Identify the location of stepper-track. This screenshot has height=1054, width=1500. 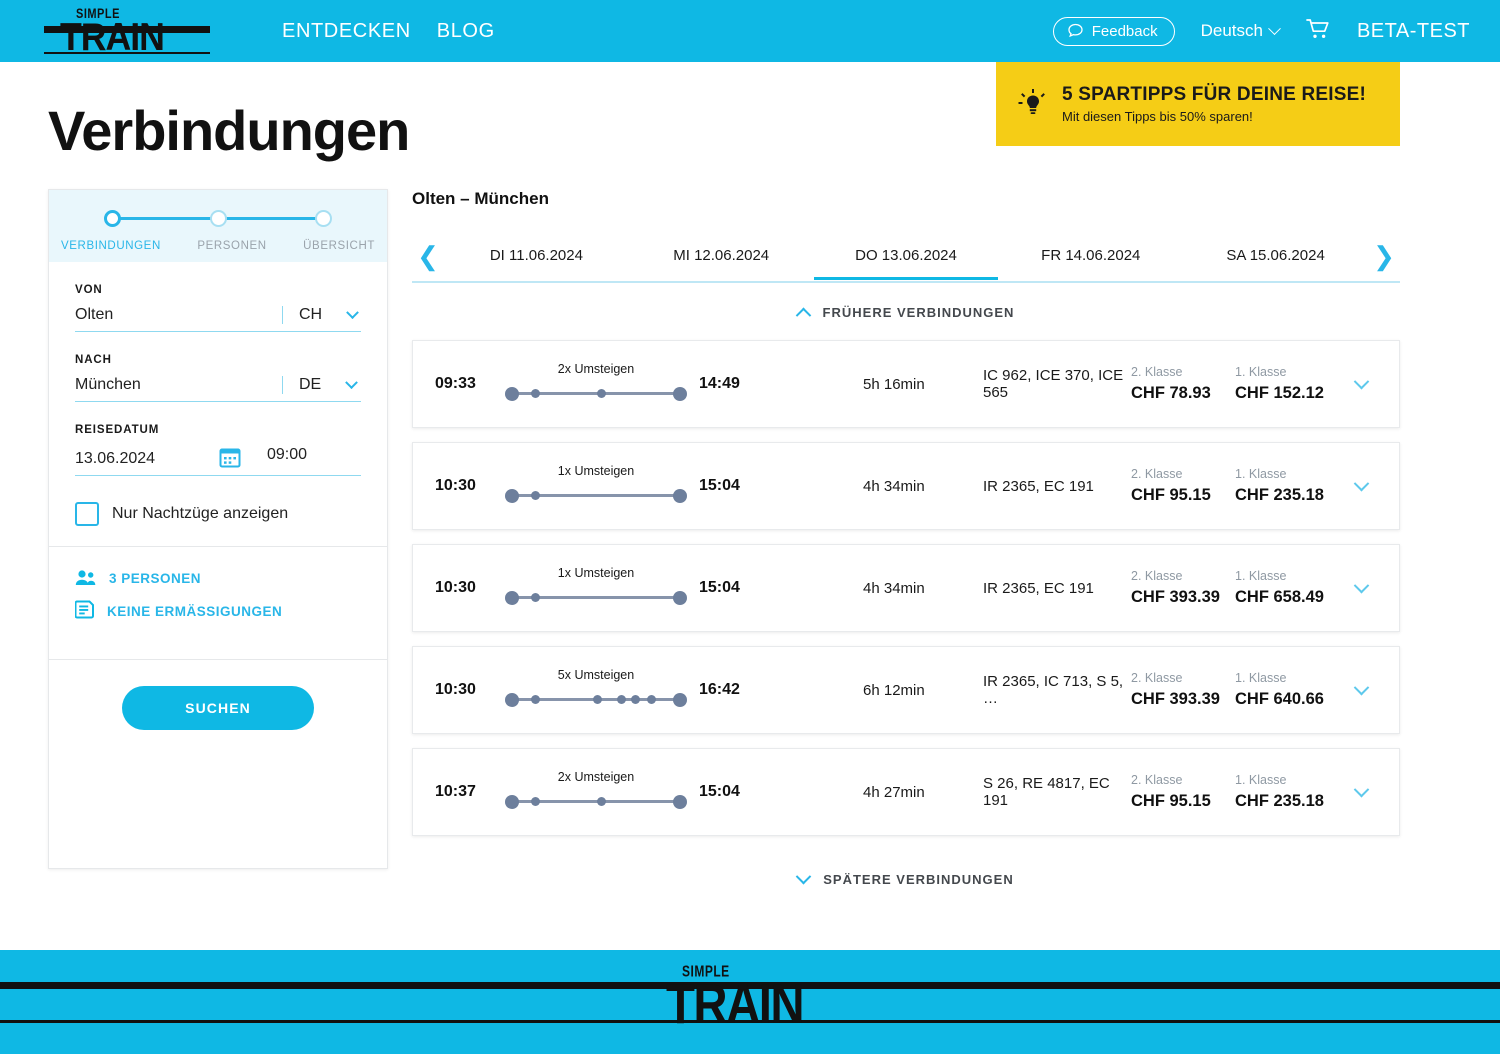
(218, 219).